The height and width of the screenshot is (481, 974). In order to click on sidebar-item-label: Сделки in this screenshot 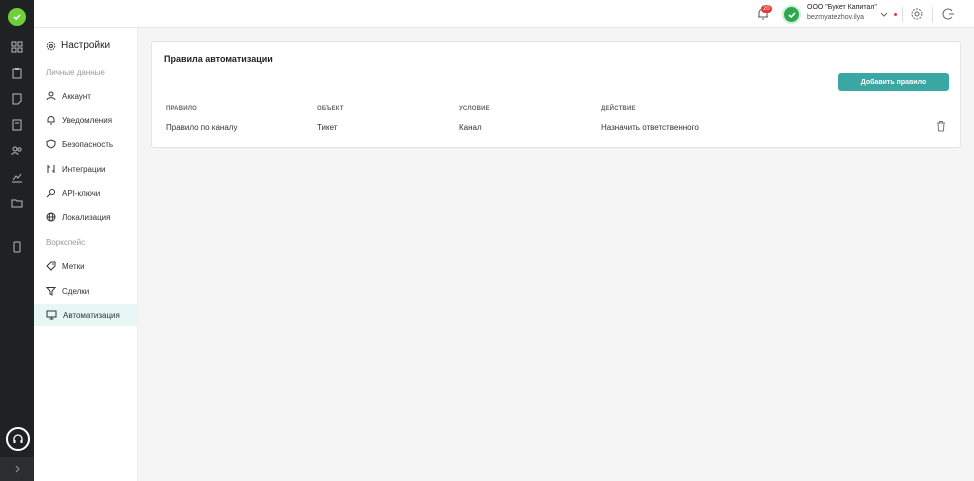, I will do `click(76, 291)`.